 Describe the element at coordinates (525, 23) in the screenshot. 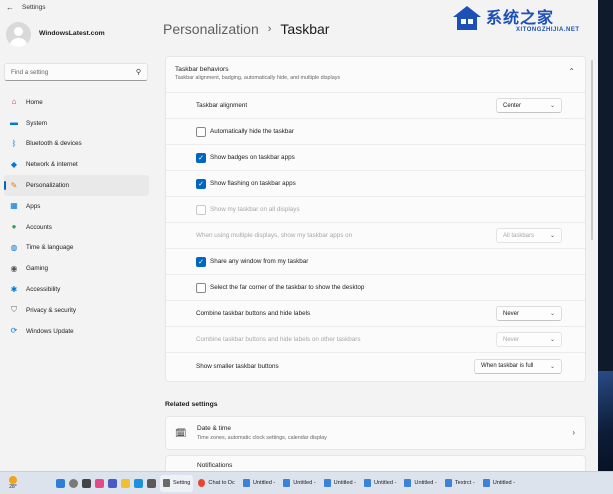

I see `watermark: 系统之家 XITONGZHIJIA.NET` at that location.